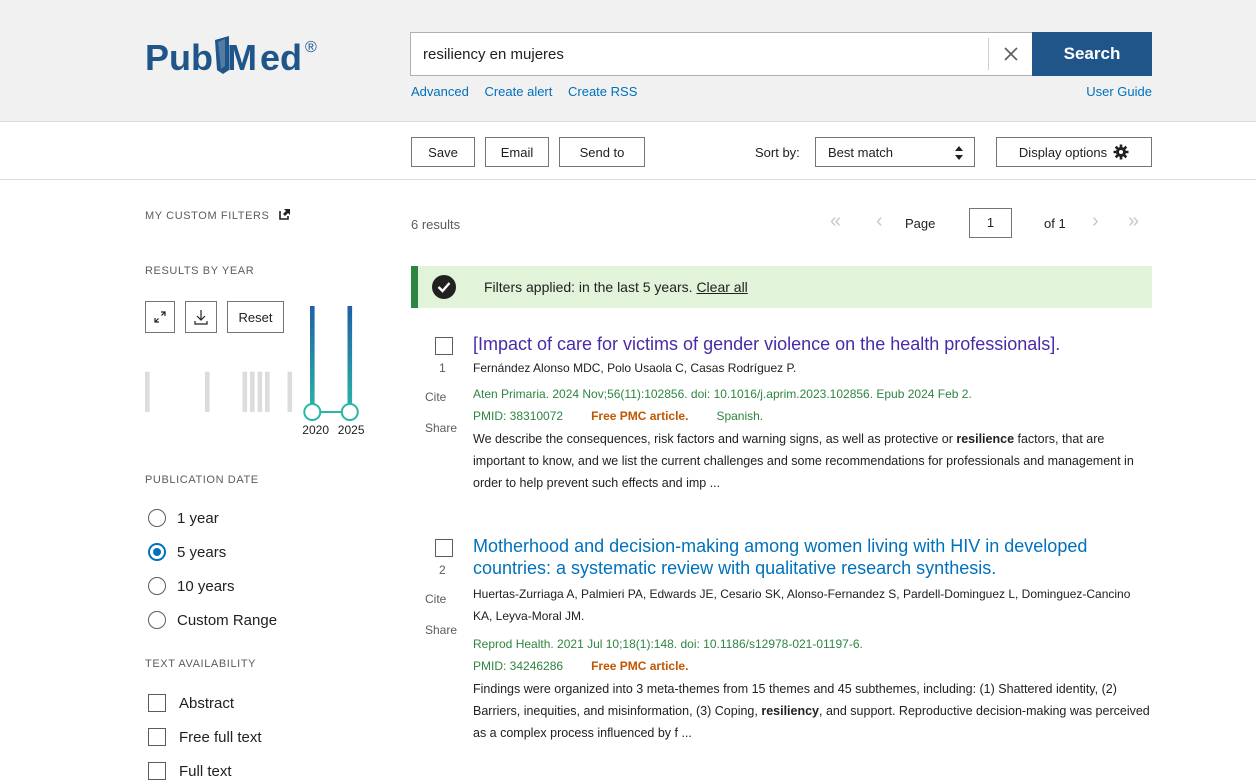 The height and width of the screenshot is (783, 1256). I want to click on result-pmid-line: PMID: 38310072 Free PMC article. Spanish., so click(618, 416).